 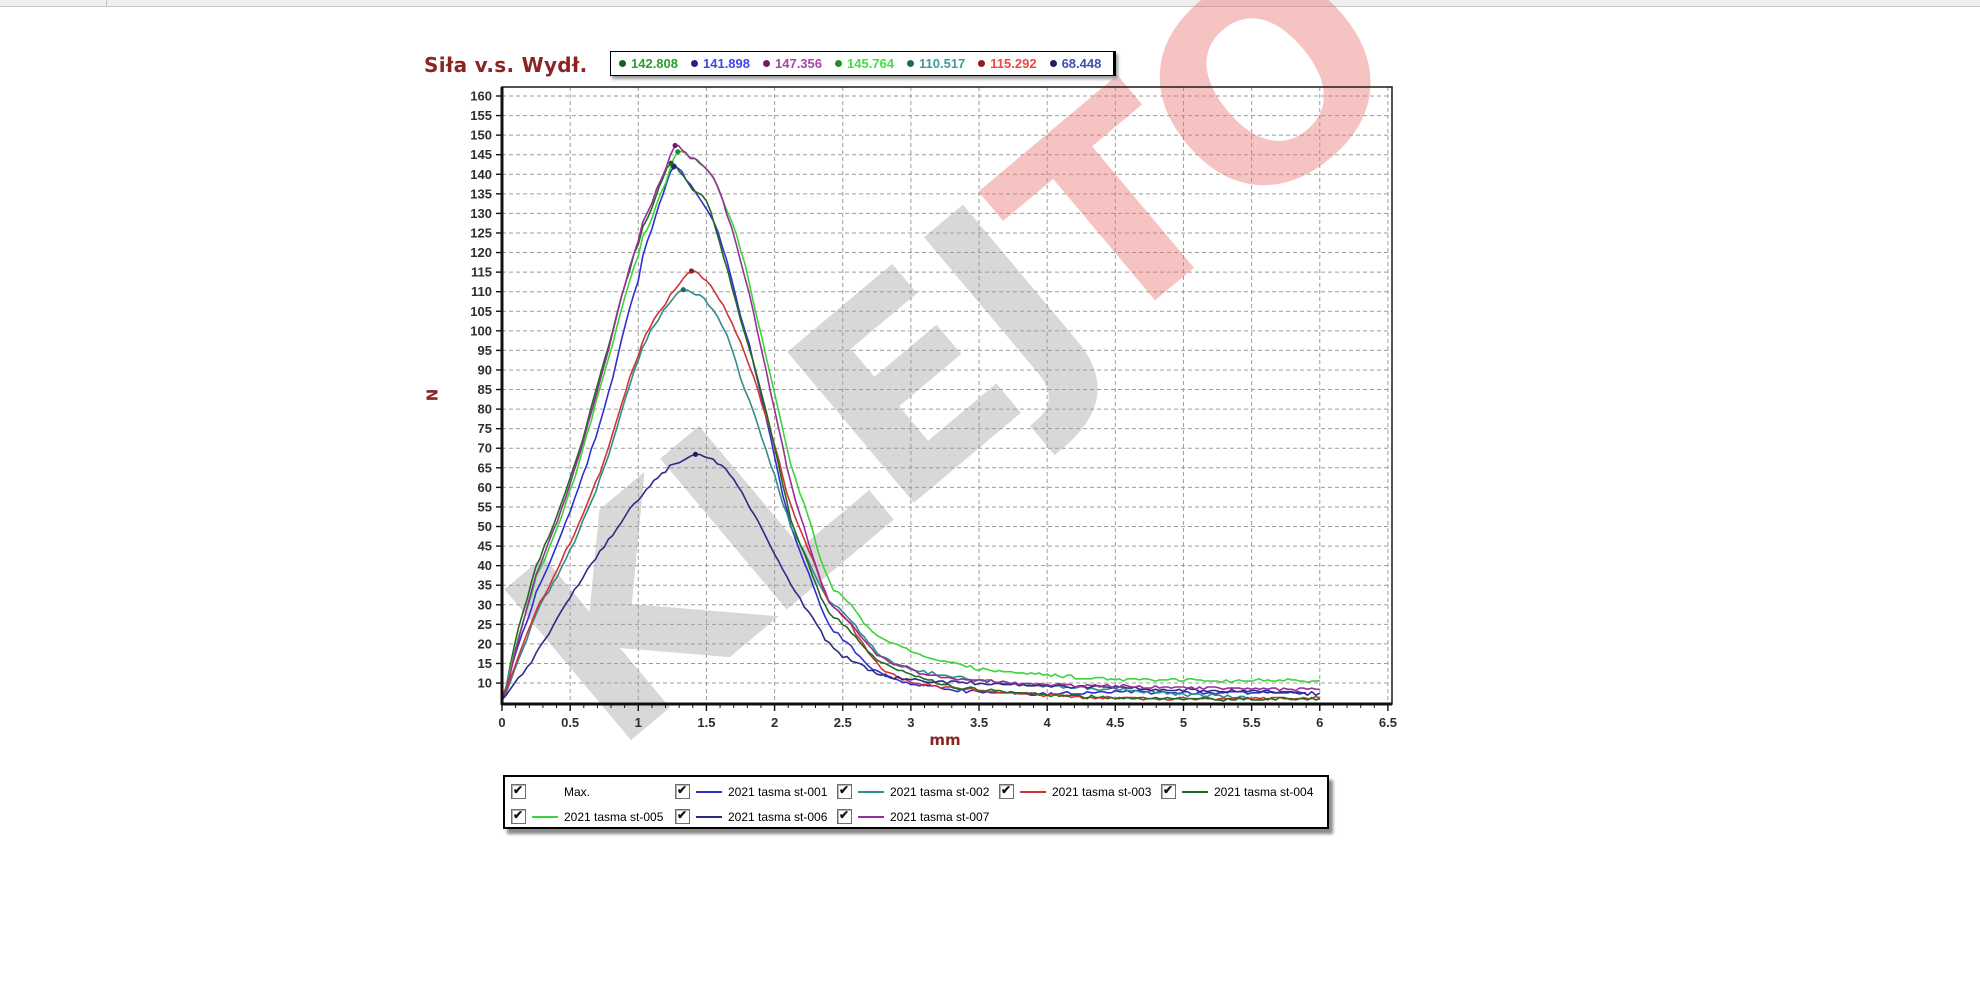 I want to click on legend-item: ✔ 2021 tasma st-005, so click(x=593, y=816).